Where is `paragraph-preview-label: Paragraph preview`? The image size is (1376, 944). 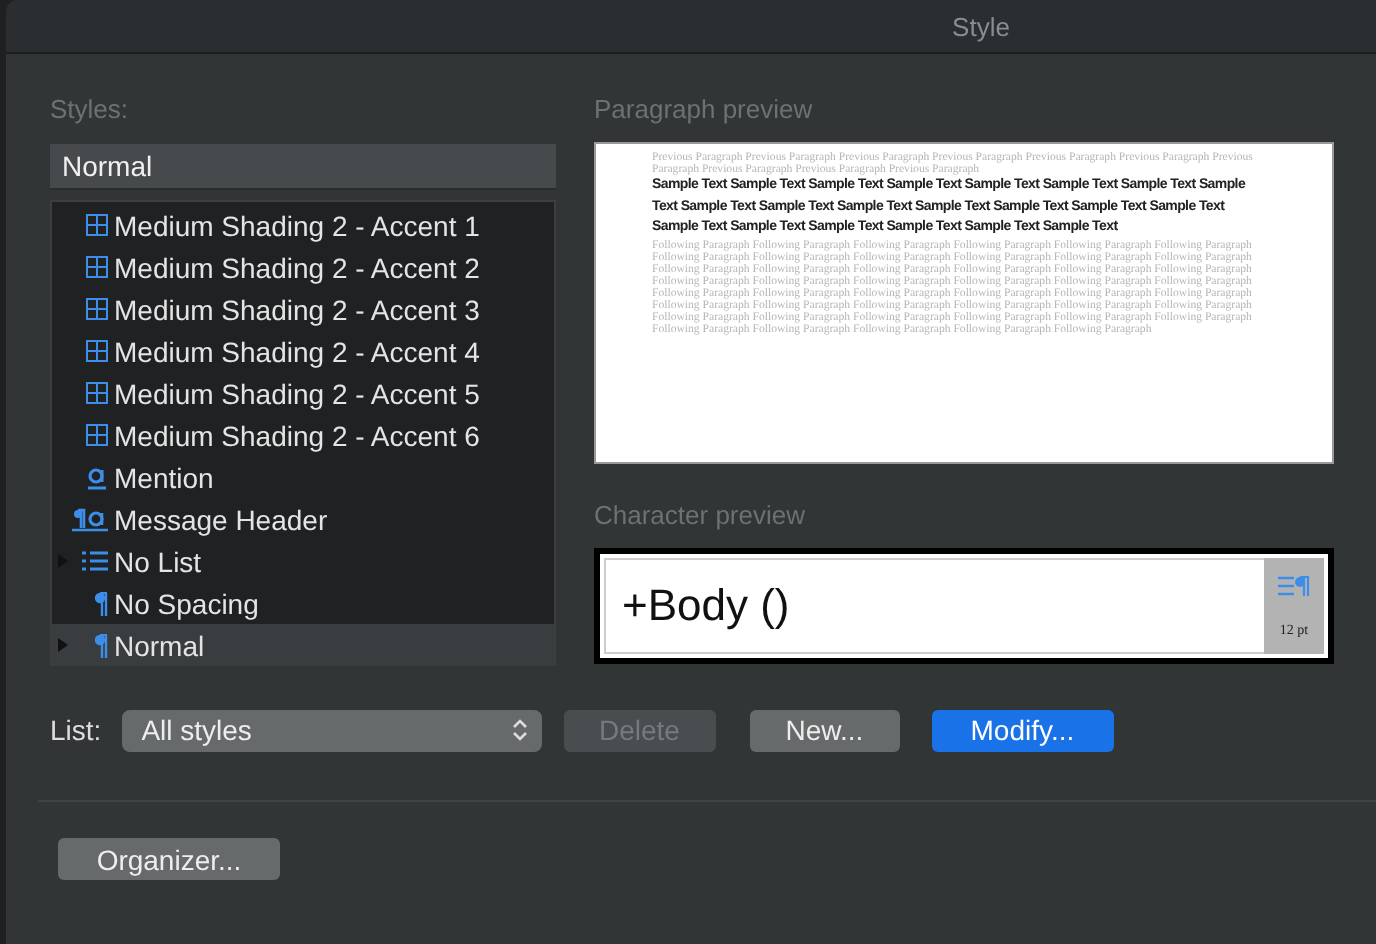
paragraph-preview-label: Paragraph preview is located at coordinates (704, 111).